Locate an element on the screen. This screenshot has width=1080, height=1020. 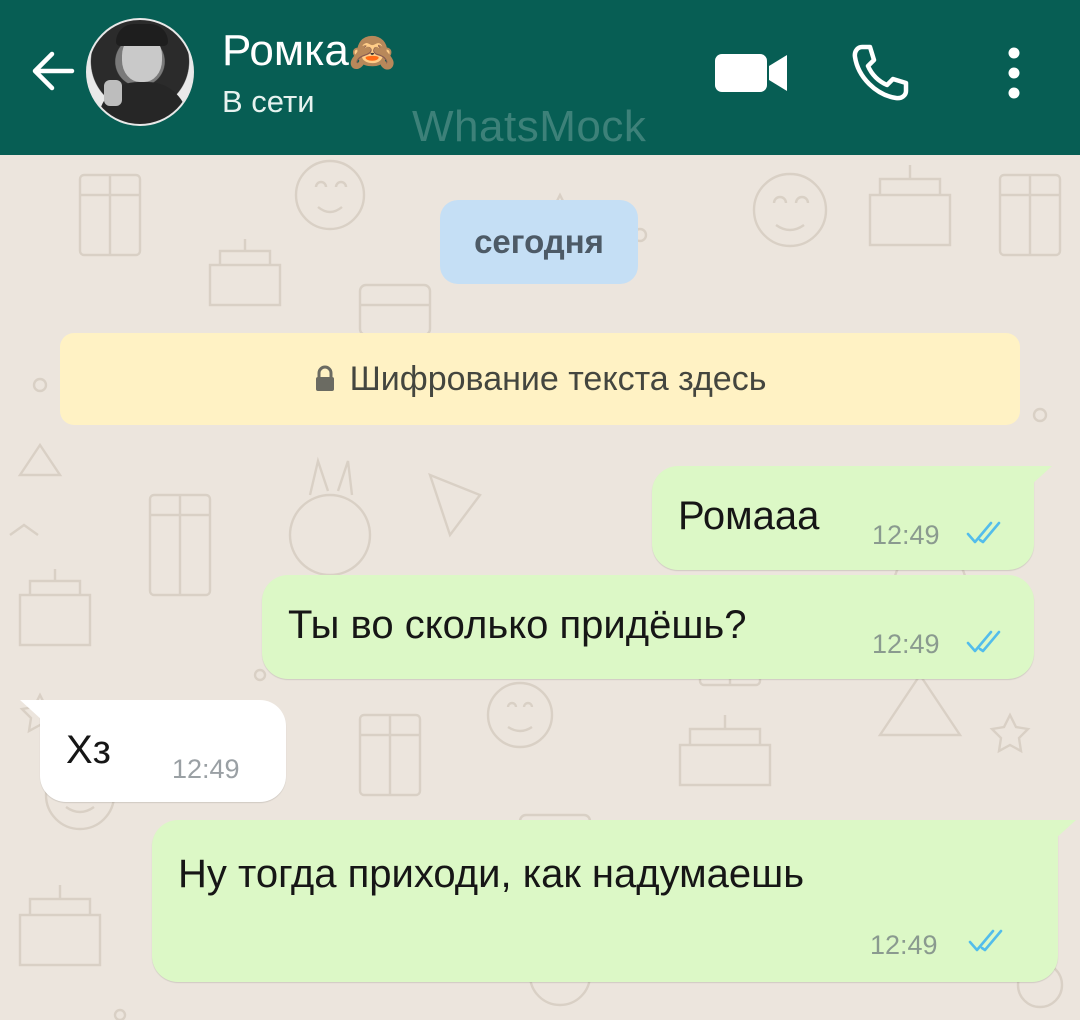
video-camera-icon is located at coordinates (751, 73).